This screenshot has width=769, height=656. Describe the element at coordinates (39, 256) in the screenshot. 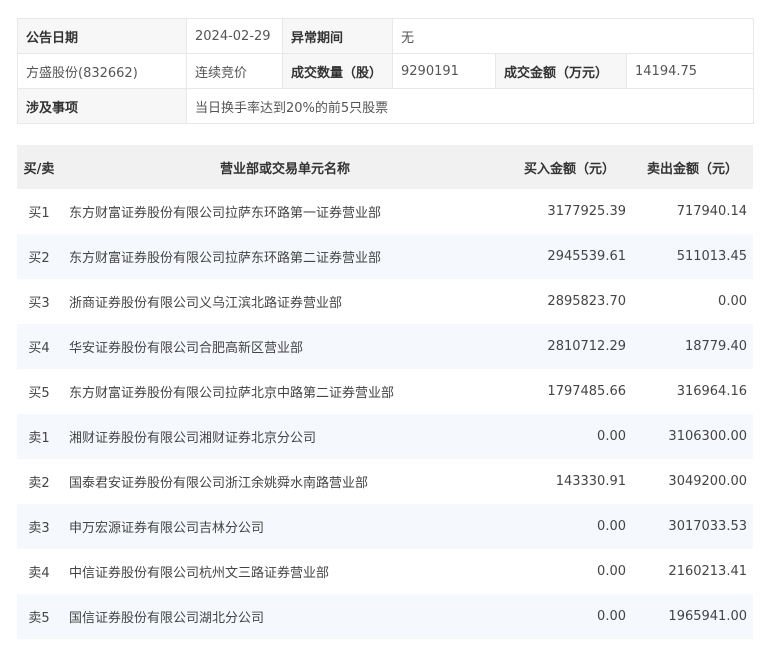

I see `row-side: 买2` at that location.